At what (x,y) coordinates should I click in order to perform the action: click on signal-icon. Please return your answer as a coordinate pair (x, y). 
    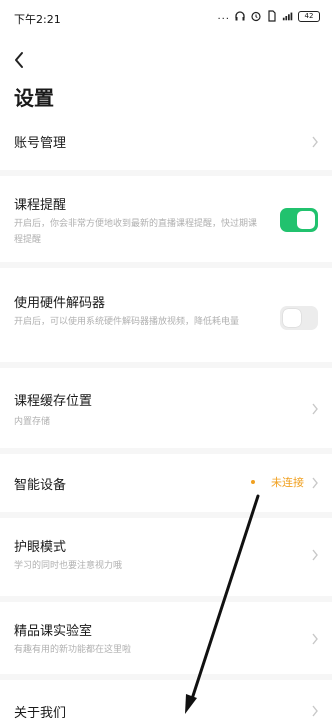
    Looking at the image, I should click on (287, 16).